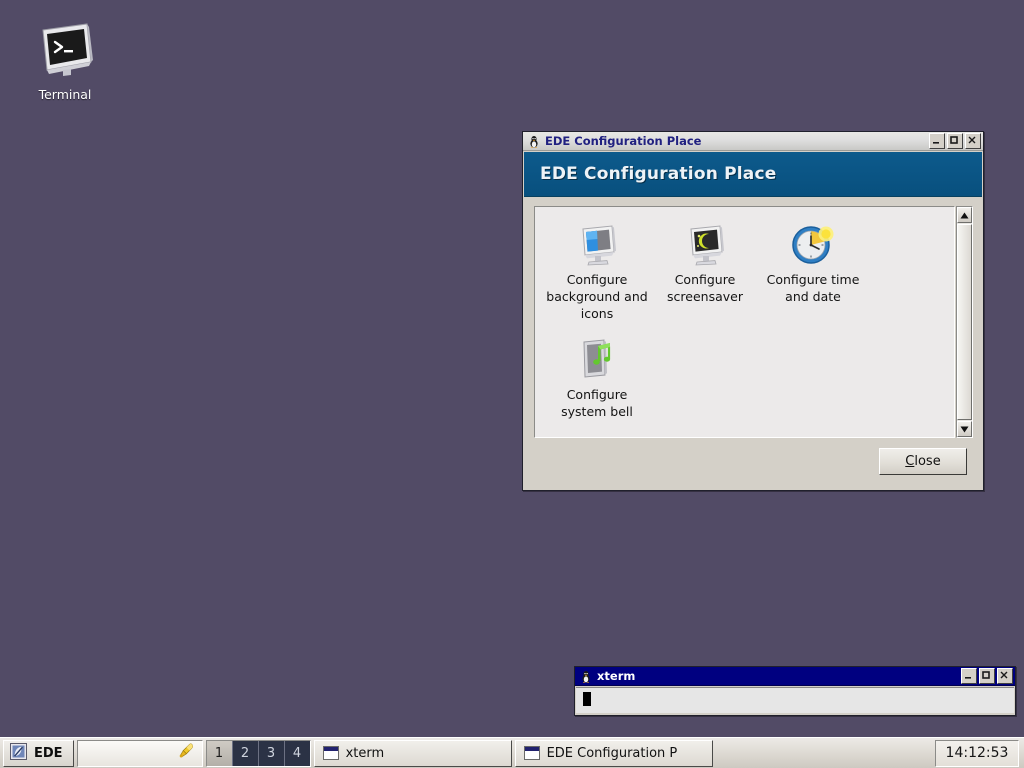 The image size is (1024, 768). What do you see at coordinates (705, 288) in the screenshot?
I see `config-item-label: Configure screensaver` at bounding box center [705, 288].